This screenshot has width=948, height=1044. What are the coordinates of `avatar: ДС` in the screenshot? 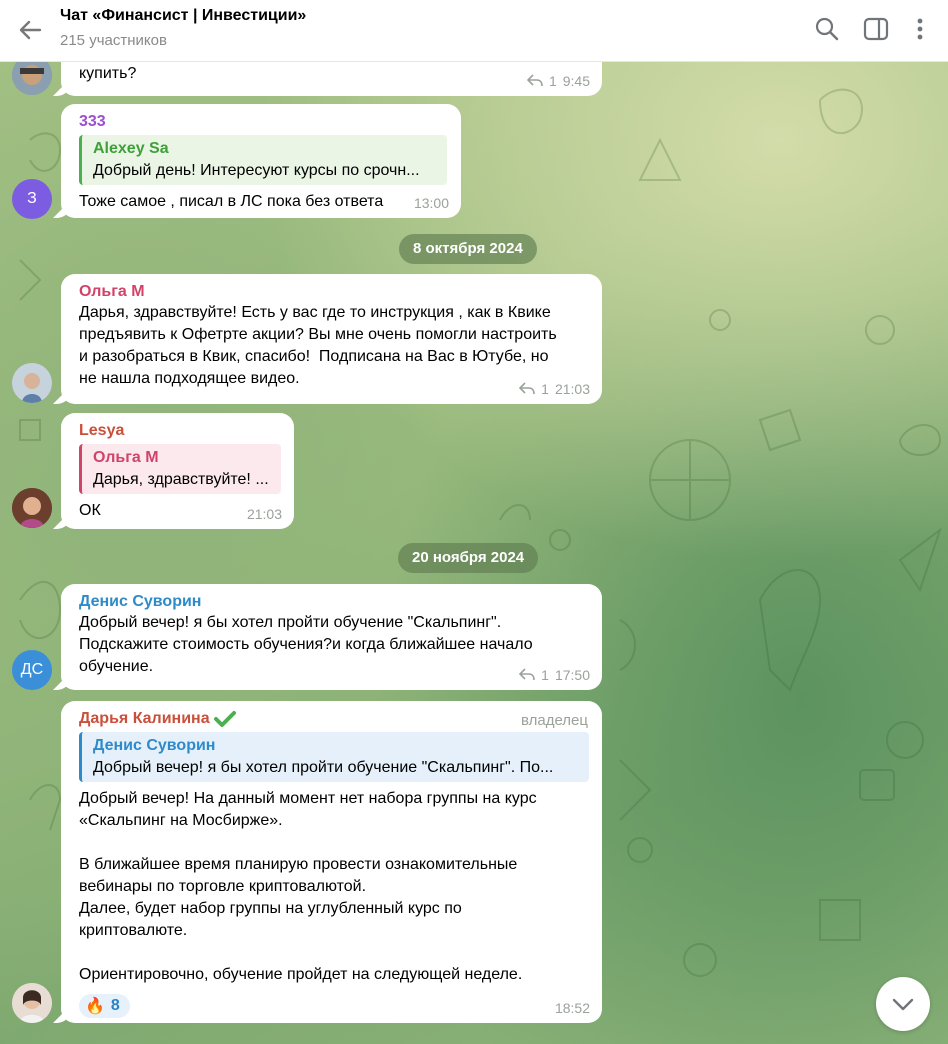 It's located at (32, 670).